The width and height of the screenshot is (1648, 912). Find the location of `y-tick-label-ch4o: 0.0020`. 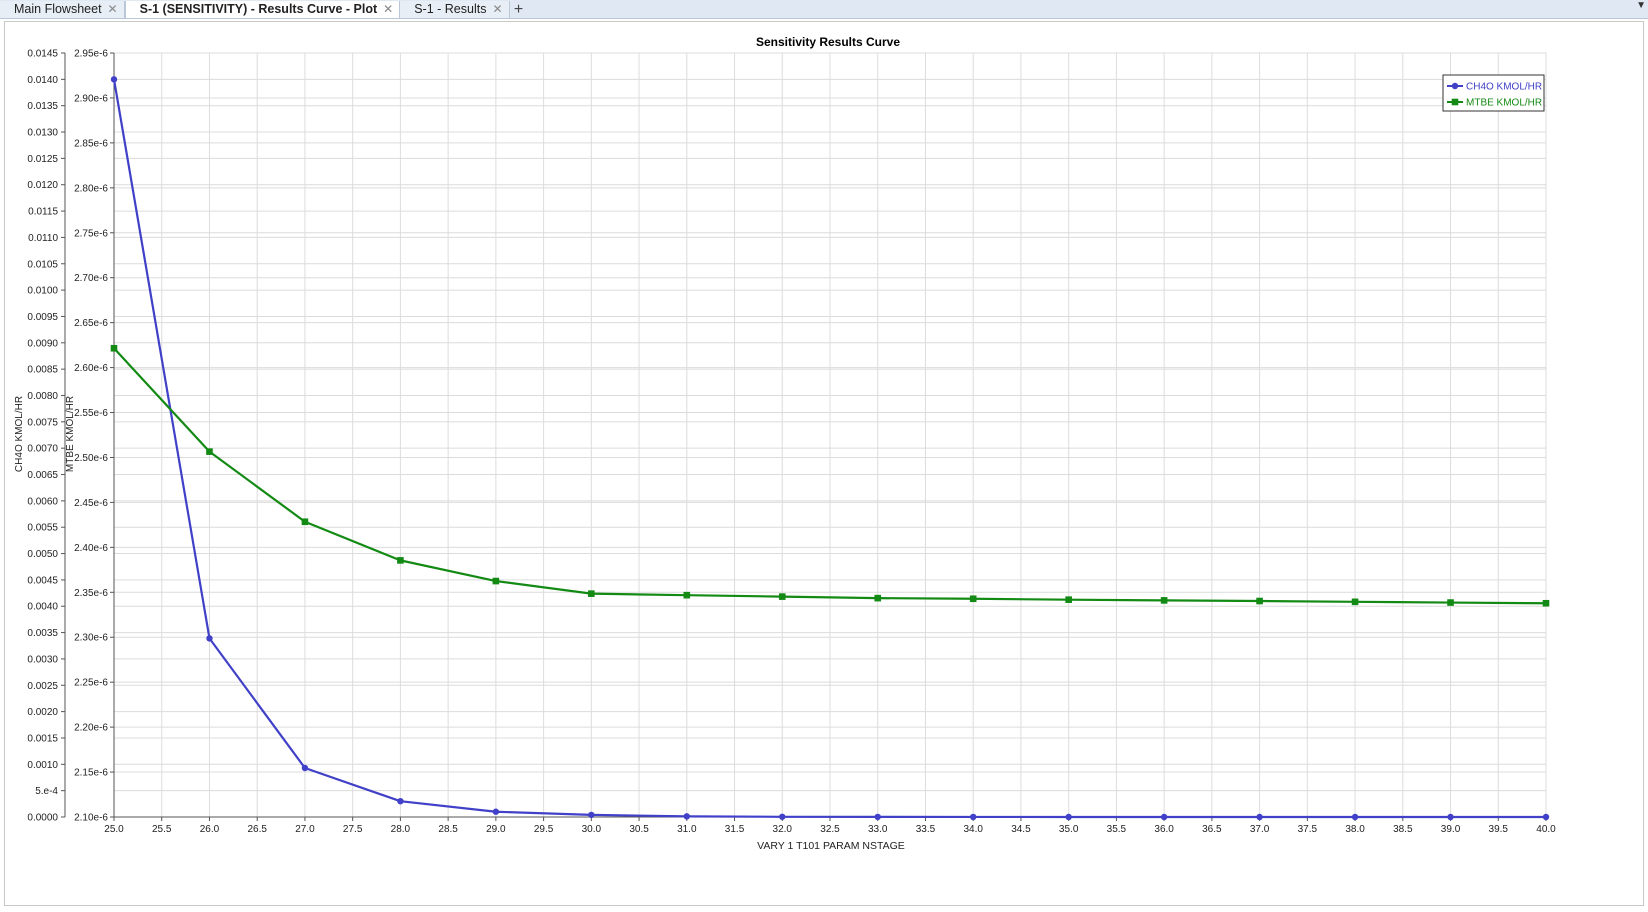

y-tick-label-ch4o: 0.0020 is located at coordinates (42, 712).